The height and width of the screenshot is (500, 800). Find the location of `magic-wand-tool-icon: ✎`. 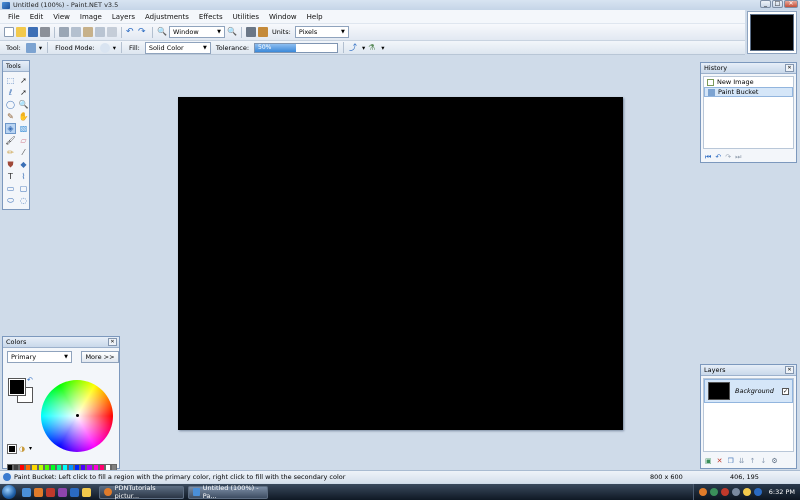

magic-wand-tool-icon: ✎ is located at coordinates (10, 116).